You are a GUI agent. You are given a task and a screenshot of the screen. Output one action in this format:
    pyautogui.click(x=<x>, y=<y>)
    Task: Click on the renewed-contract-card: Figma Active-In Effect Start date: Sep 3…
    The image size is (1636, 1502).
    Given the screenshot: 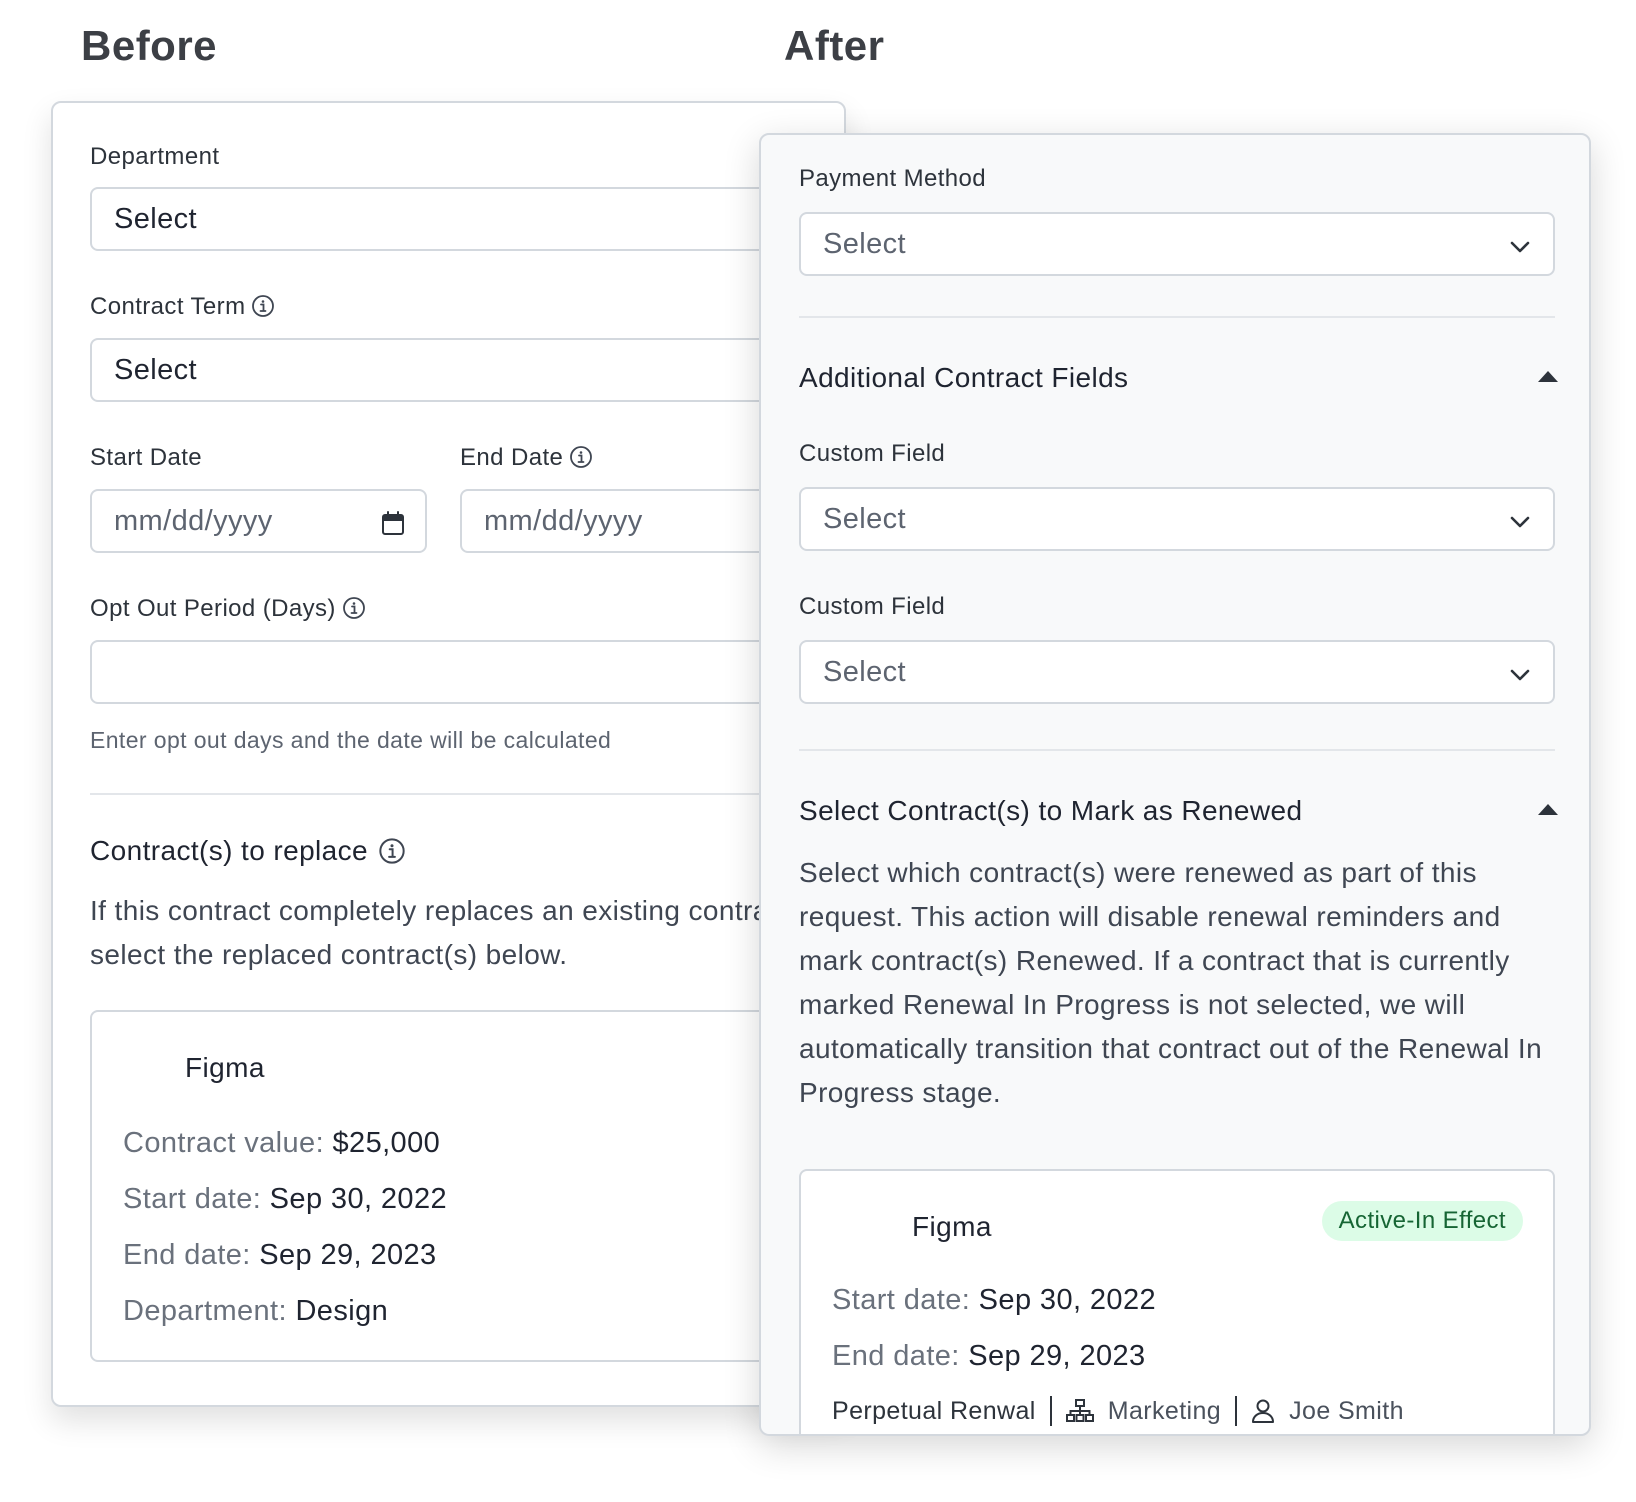 What is the action you would take?
    pyautogui.click(x=1177, y=1301)
    